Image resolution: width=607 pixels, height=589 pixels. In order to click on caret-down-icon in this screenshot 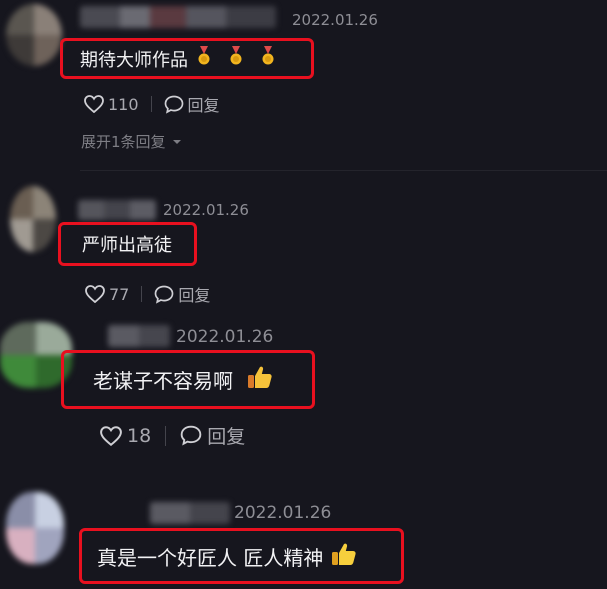, I will do `click(176, 141)`.